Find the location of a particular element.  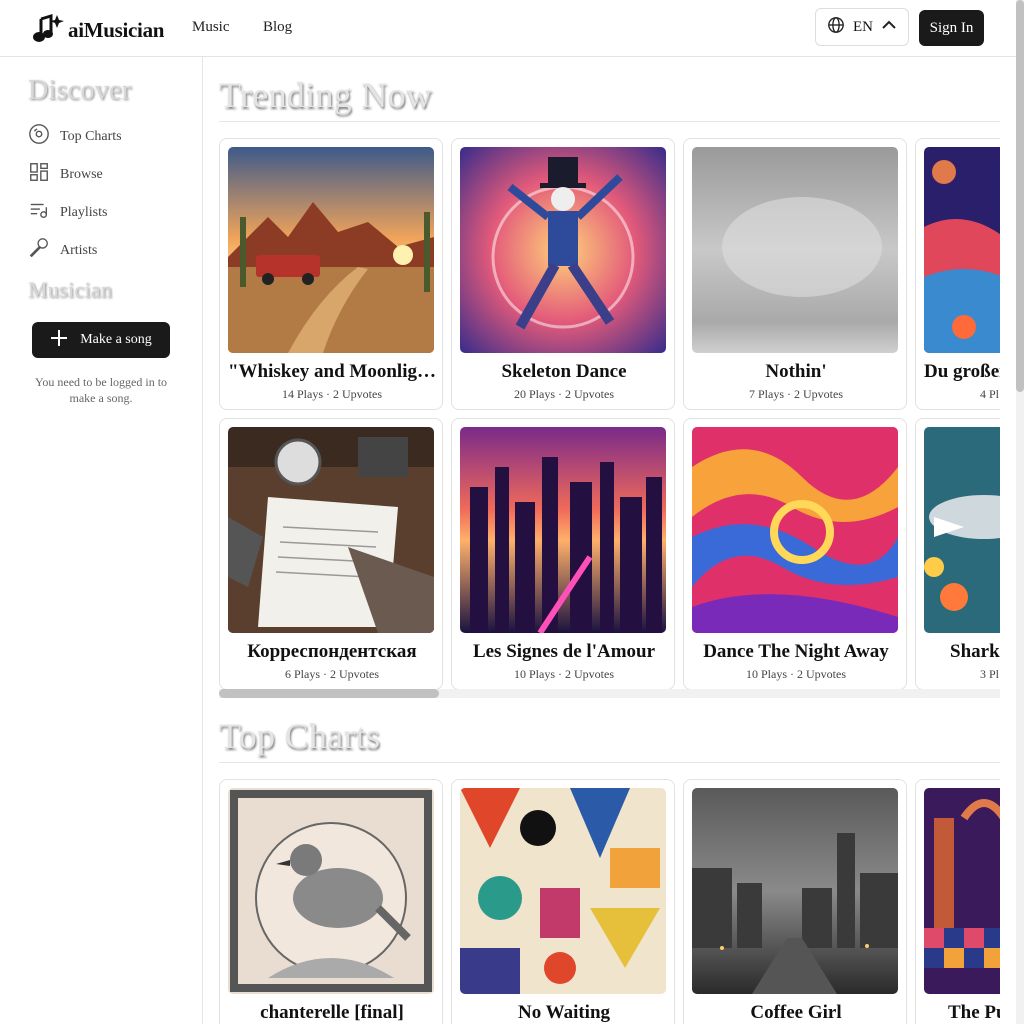

language-code: EN is located at coordinates (863, 26).